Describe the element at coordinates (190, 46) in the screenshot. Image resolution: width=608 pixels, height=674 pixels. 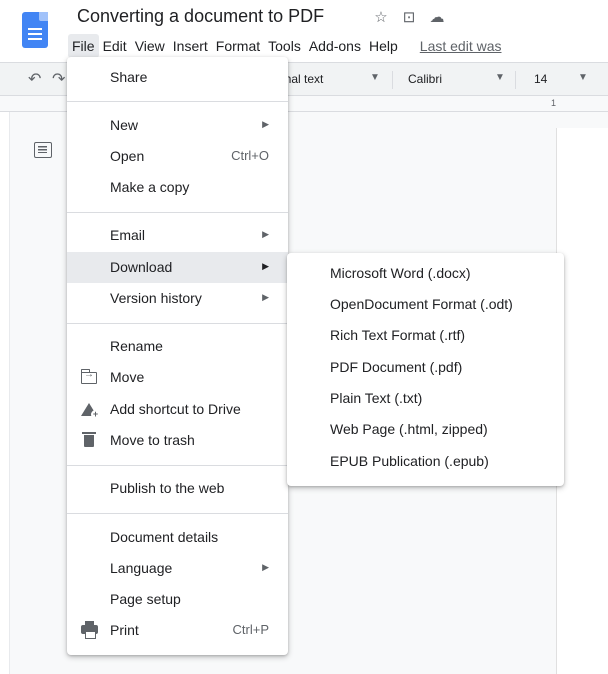
I see `menu-insert: Insert` at that location.